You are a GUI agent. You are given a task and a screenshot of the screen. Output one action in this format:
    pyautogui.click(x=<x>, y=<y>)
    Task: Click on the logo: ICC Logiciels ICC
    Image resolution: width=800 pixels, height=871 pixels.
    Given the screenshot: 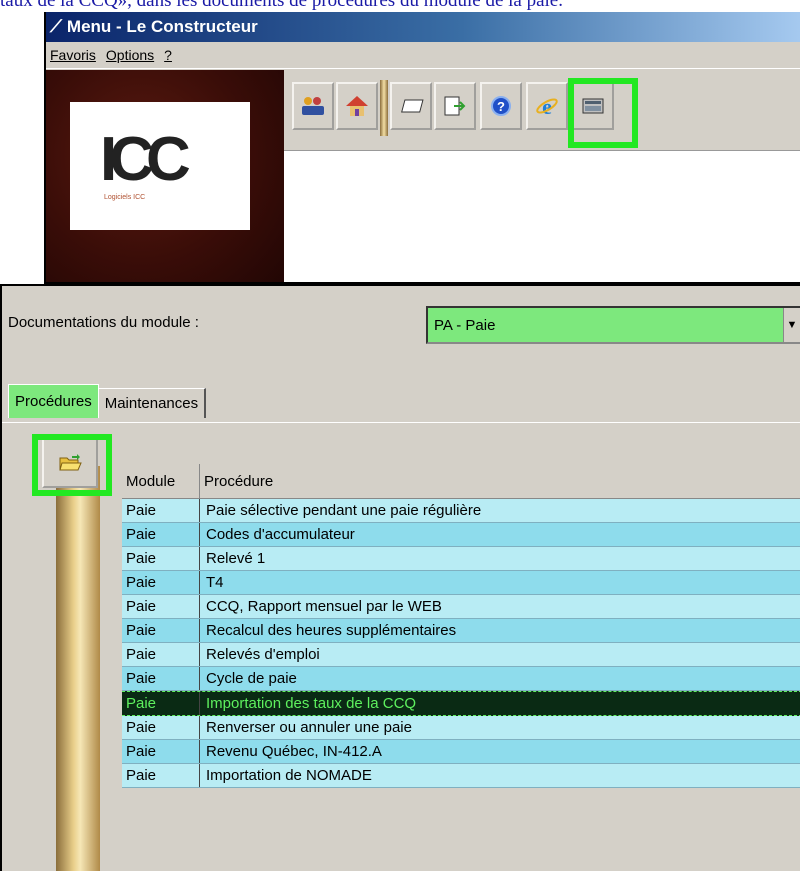 What is the action you would take?
    pyautogui.click(x=160, y=166)
    